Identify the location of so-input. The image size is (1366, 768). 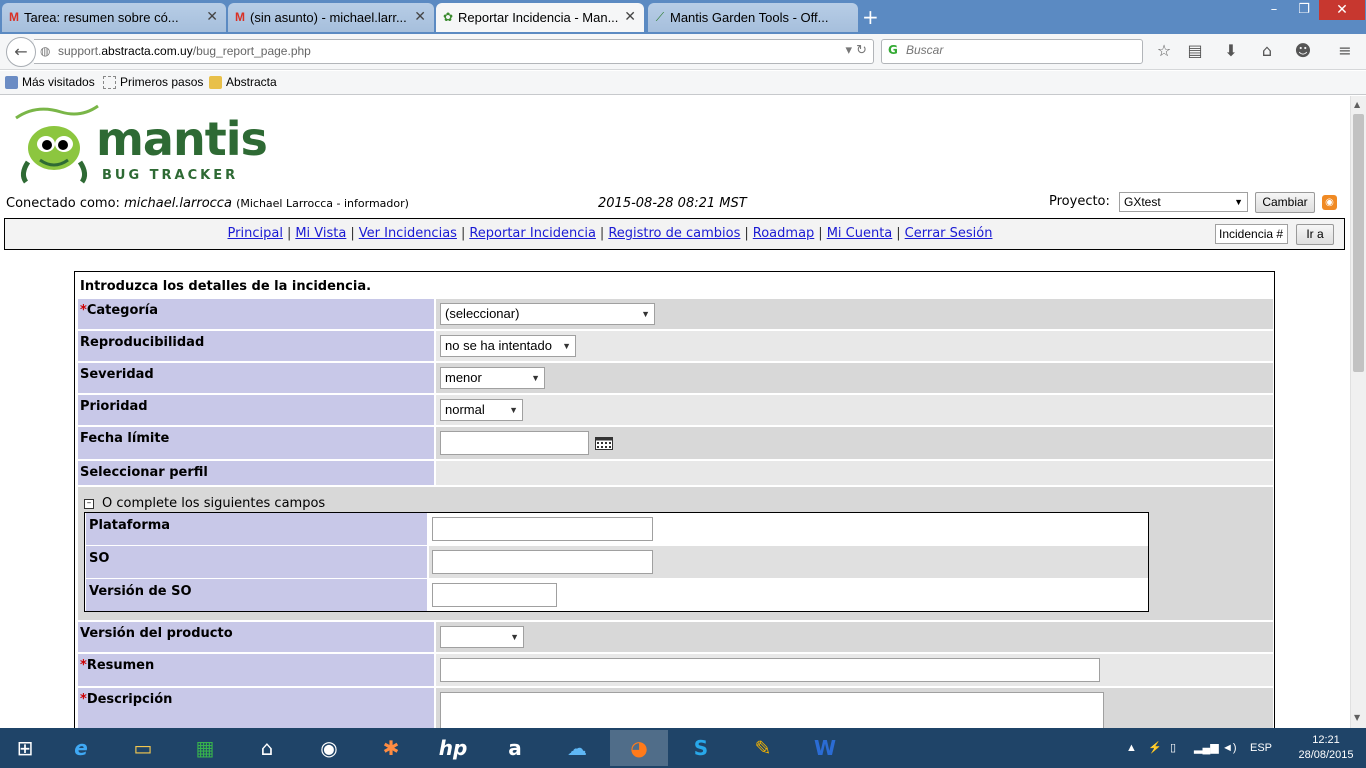
(542, 562).